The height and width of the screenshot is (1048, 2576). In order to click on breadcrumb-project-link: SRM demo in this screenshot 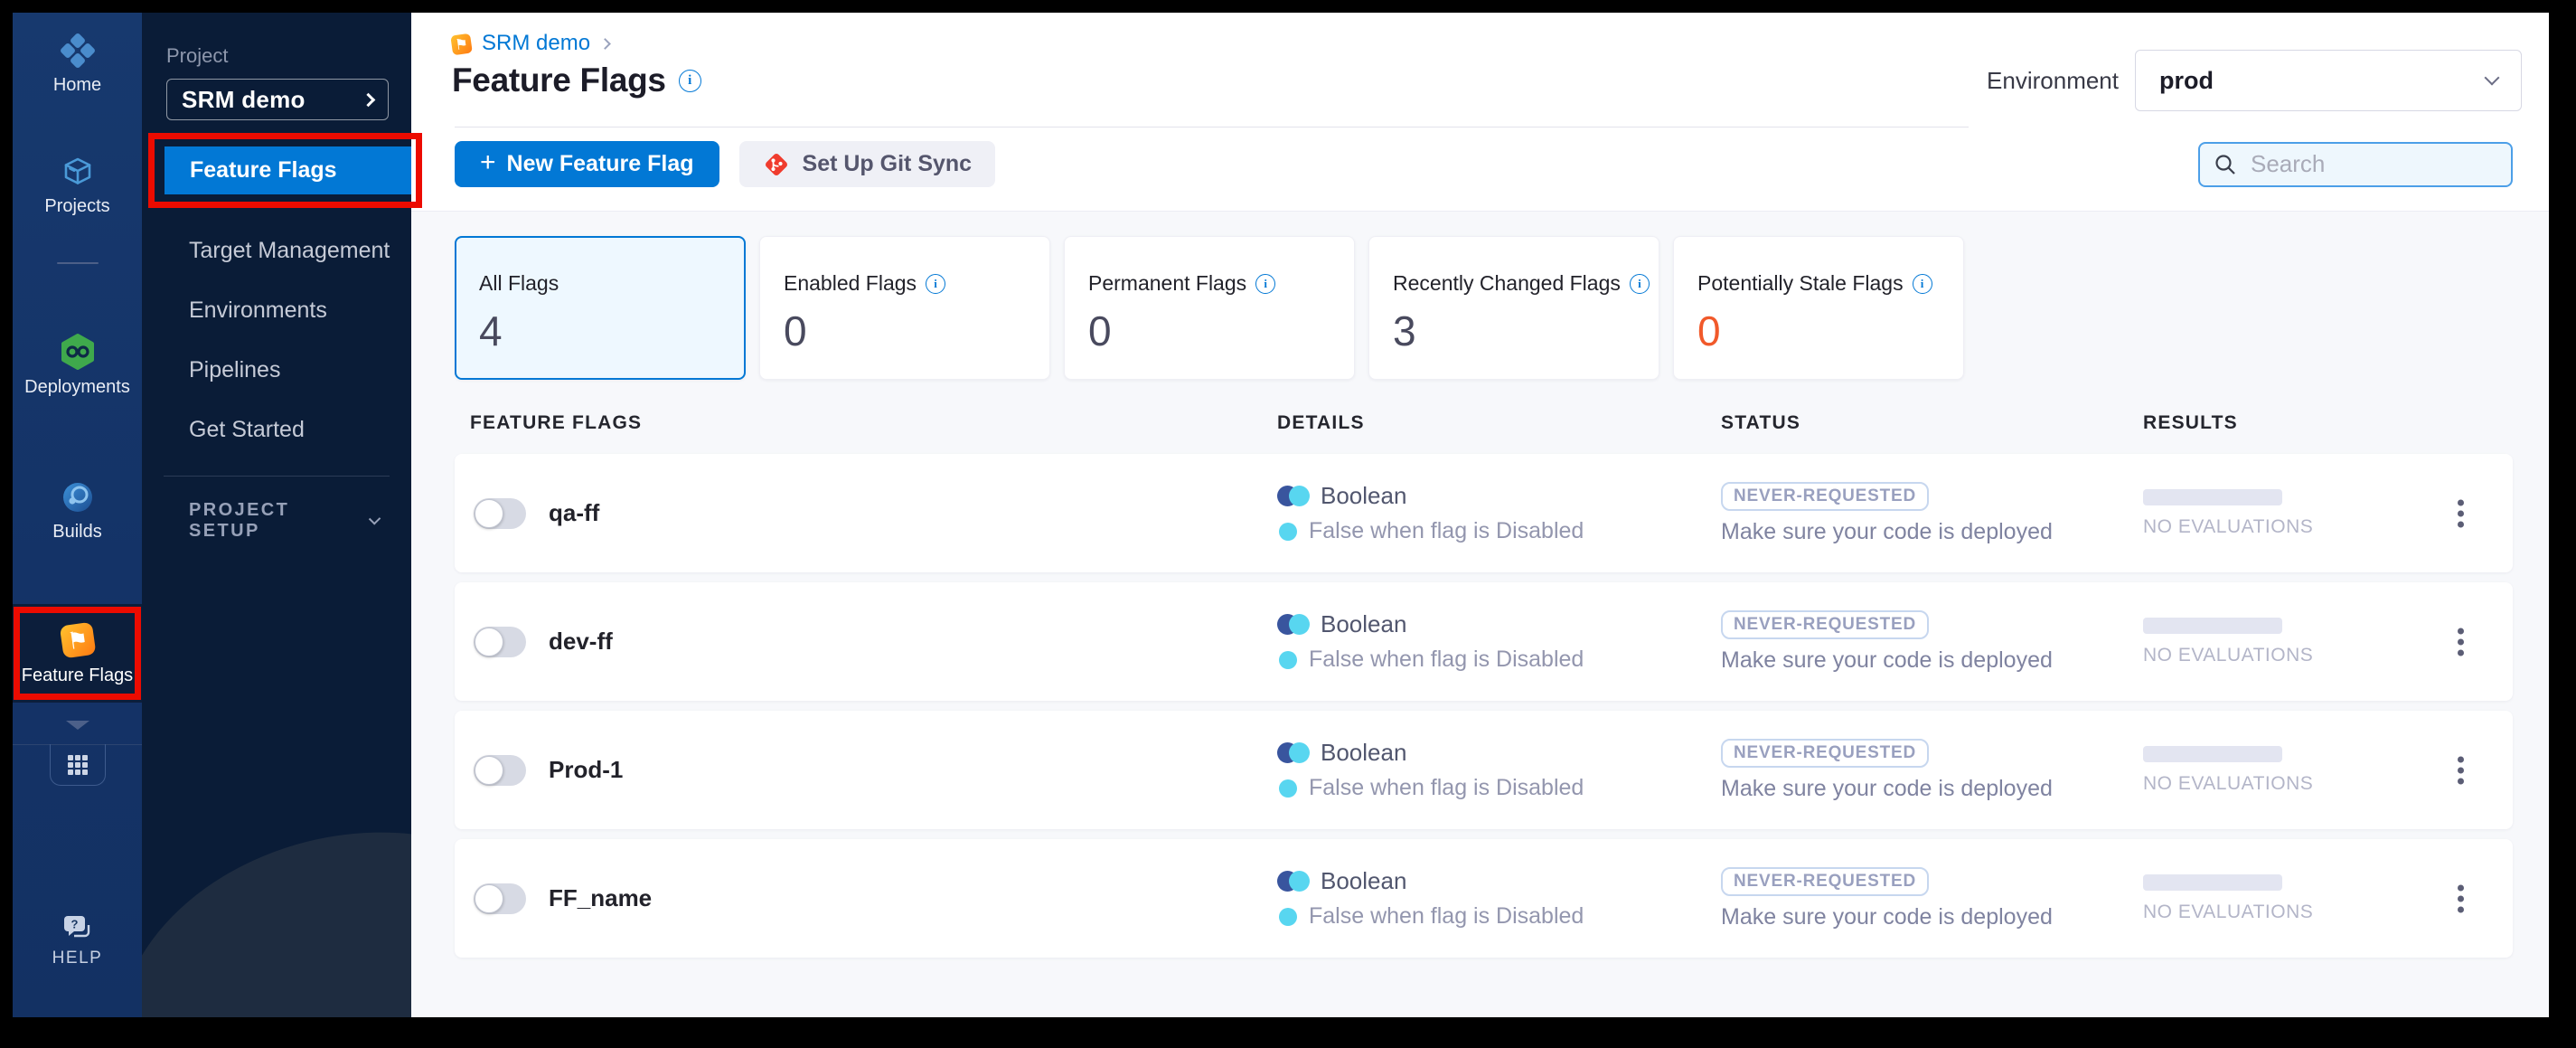, I will do `click(536, 43)`.